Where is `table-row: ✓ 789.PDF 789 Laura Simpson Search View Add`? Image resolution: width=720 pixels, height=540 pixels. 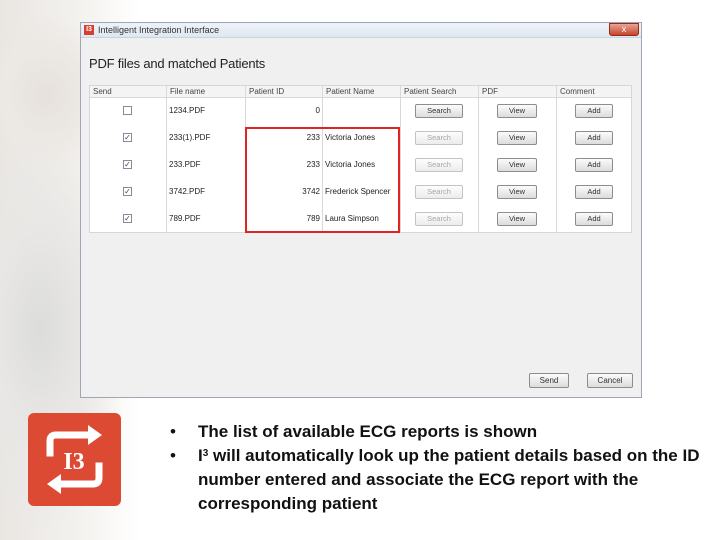 table-row: ✓ 789.PDF 789 Laura Simpson Search View Add is located at coordinates (360, 218).